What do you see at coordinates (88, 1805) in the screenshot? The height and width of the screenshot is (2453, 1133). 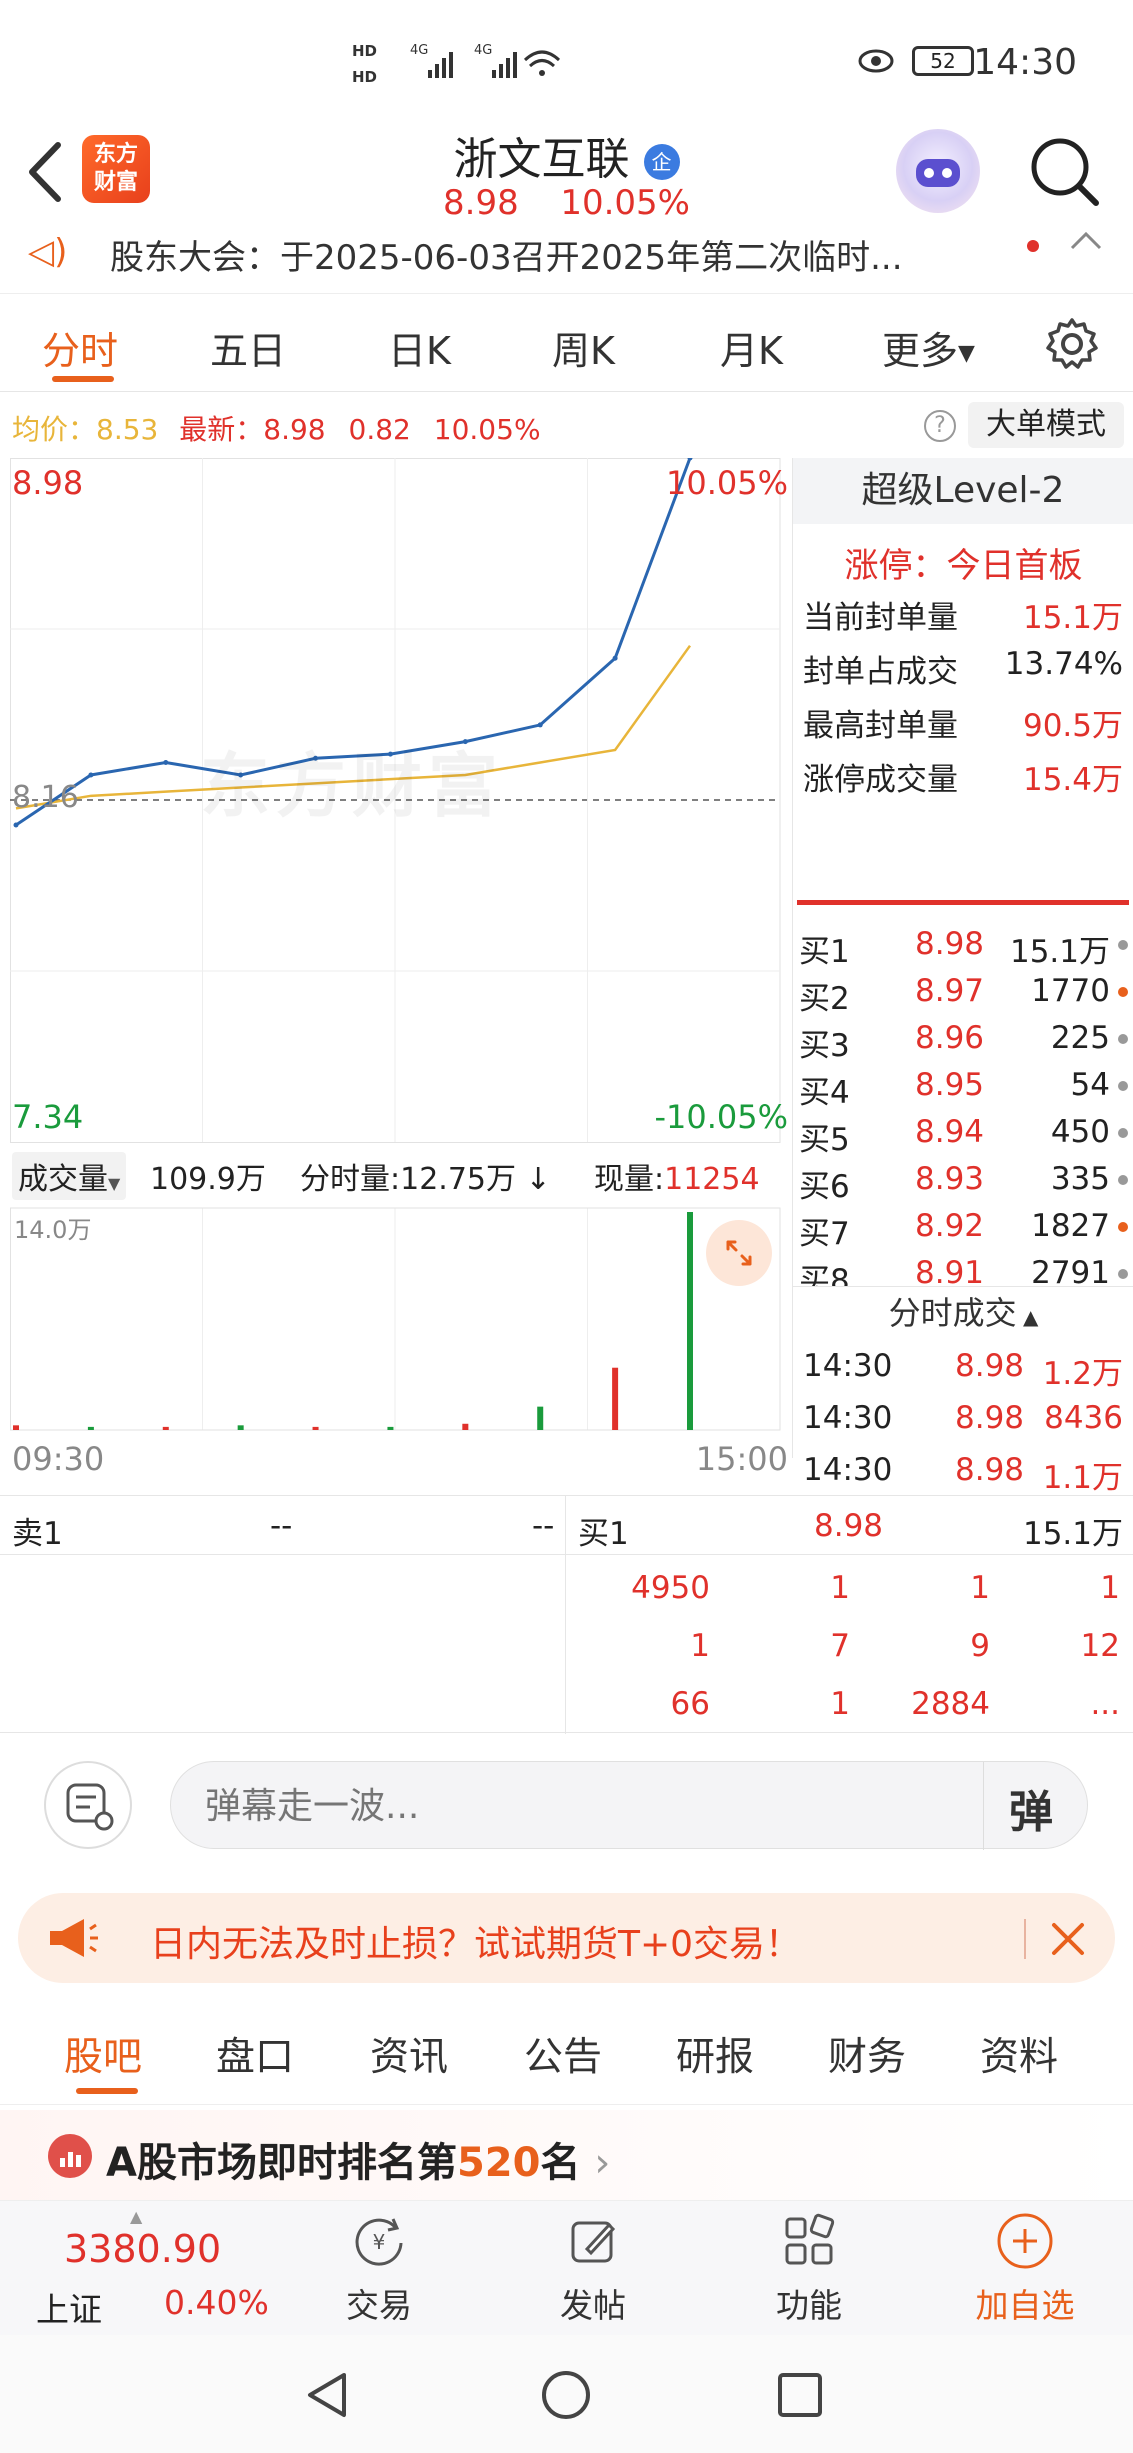 I see `comment-settings-button` at bounding box center [88, 1805].